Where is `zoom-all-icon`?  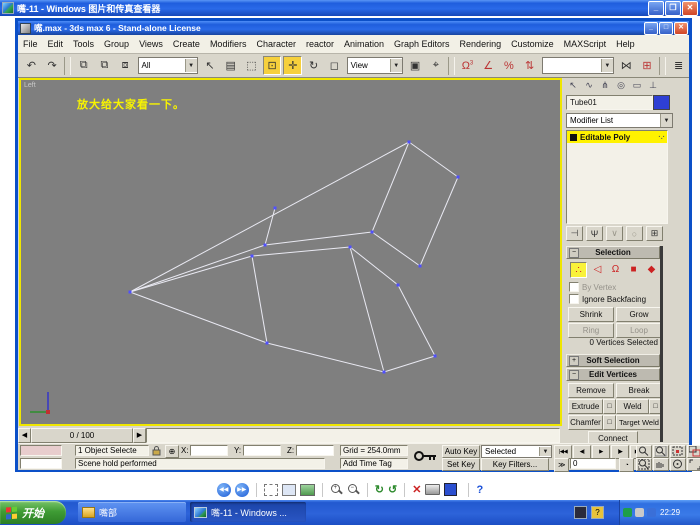 zoom-all-icon is located at coordinates (661, 451).